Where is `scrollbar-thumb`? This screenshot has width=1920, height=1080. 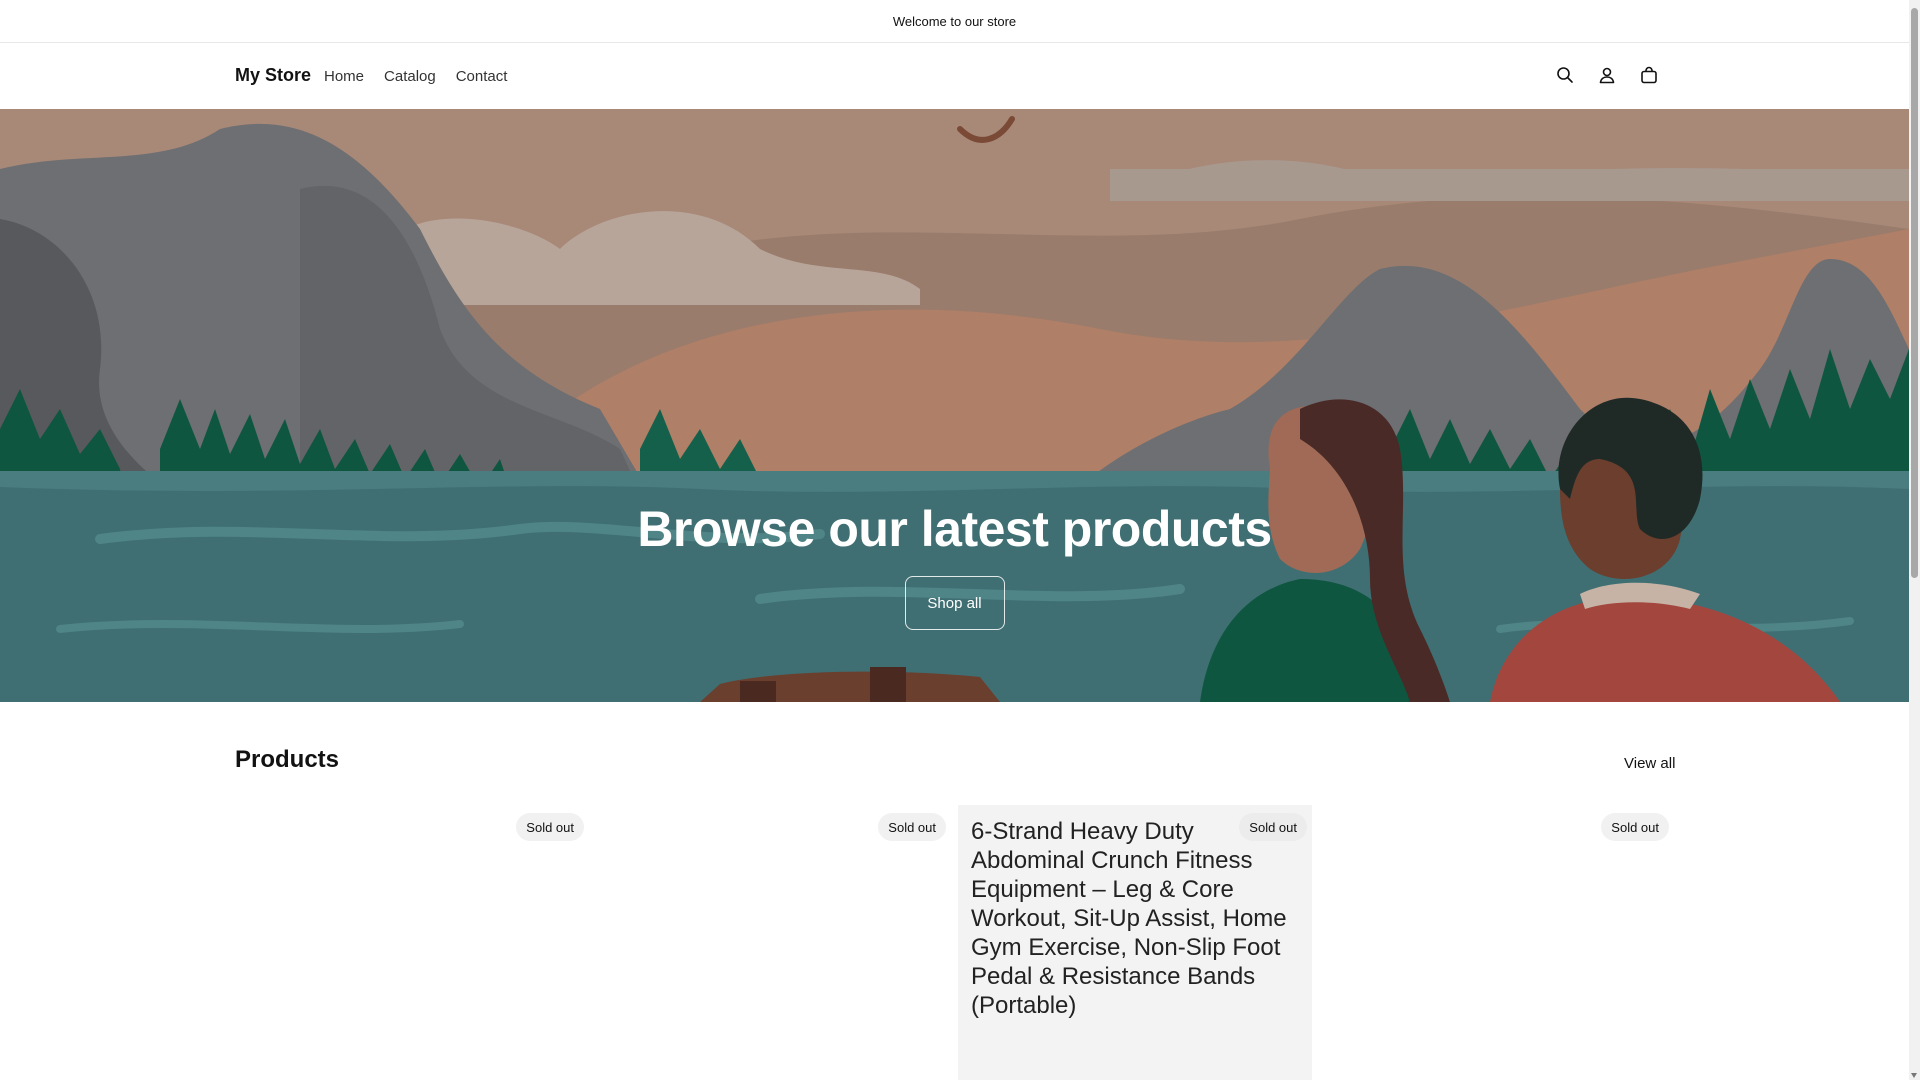 scrollbar-thumb is located at coordinates (1914, 293).